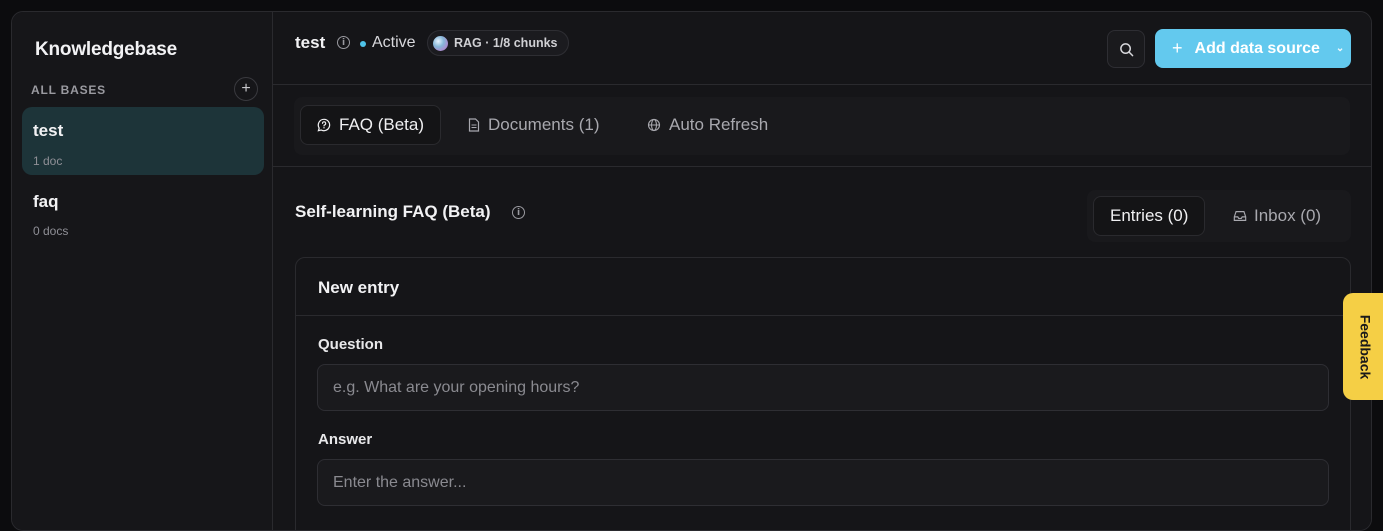 Image resolution: width=1383 pixels, height=531 pixels. What do you see at coordinates (1240, 216) in the screenshot?
I see `inbox-icon` at bounding box center [1240, 216].